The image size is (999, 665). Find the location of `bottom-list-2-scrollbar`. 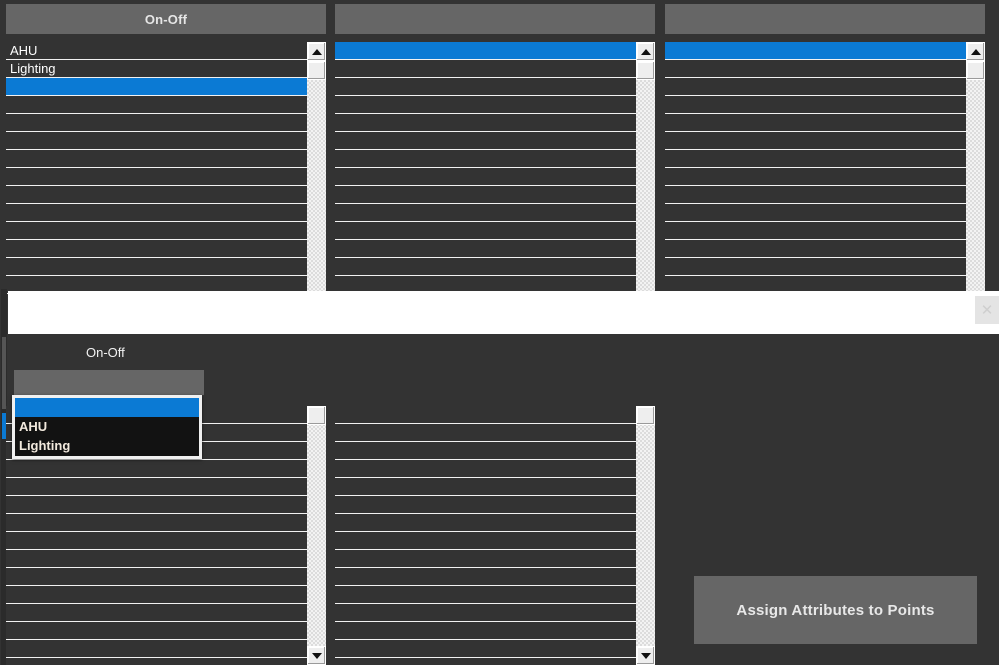

bottom-list-2-scrollbar is located at coordinates (645, 535).